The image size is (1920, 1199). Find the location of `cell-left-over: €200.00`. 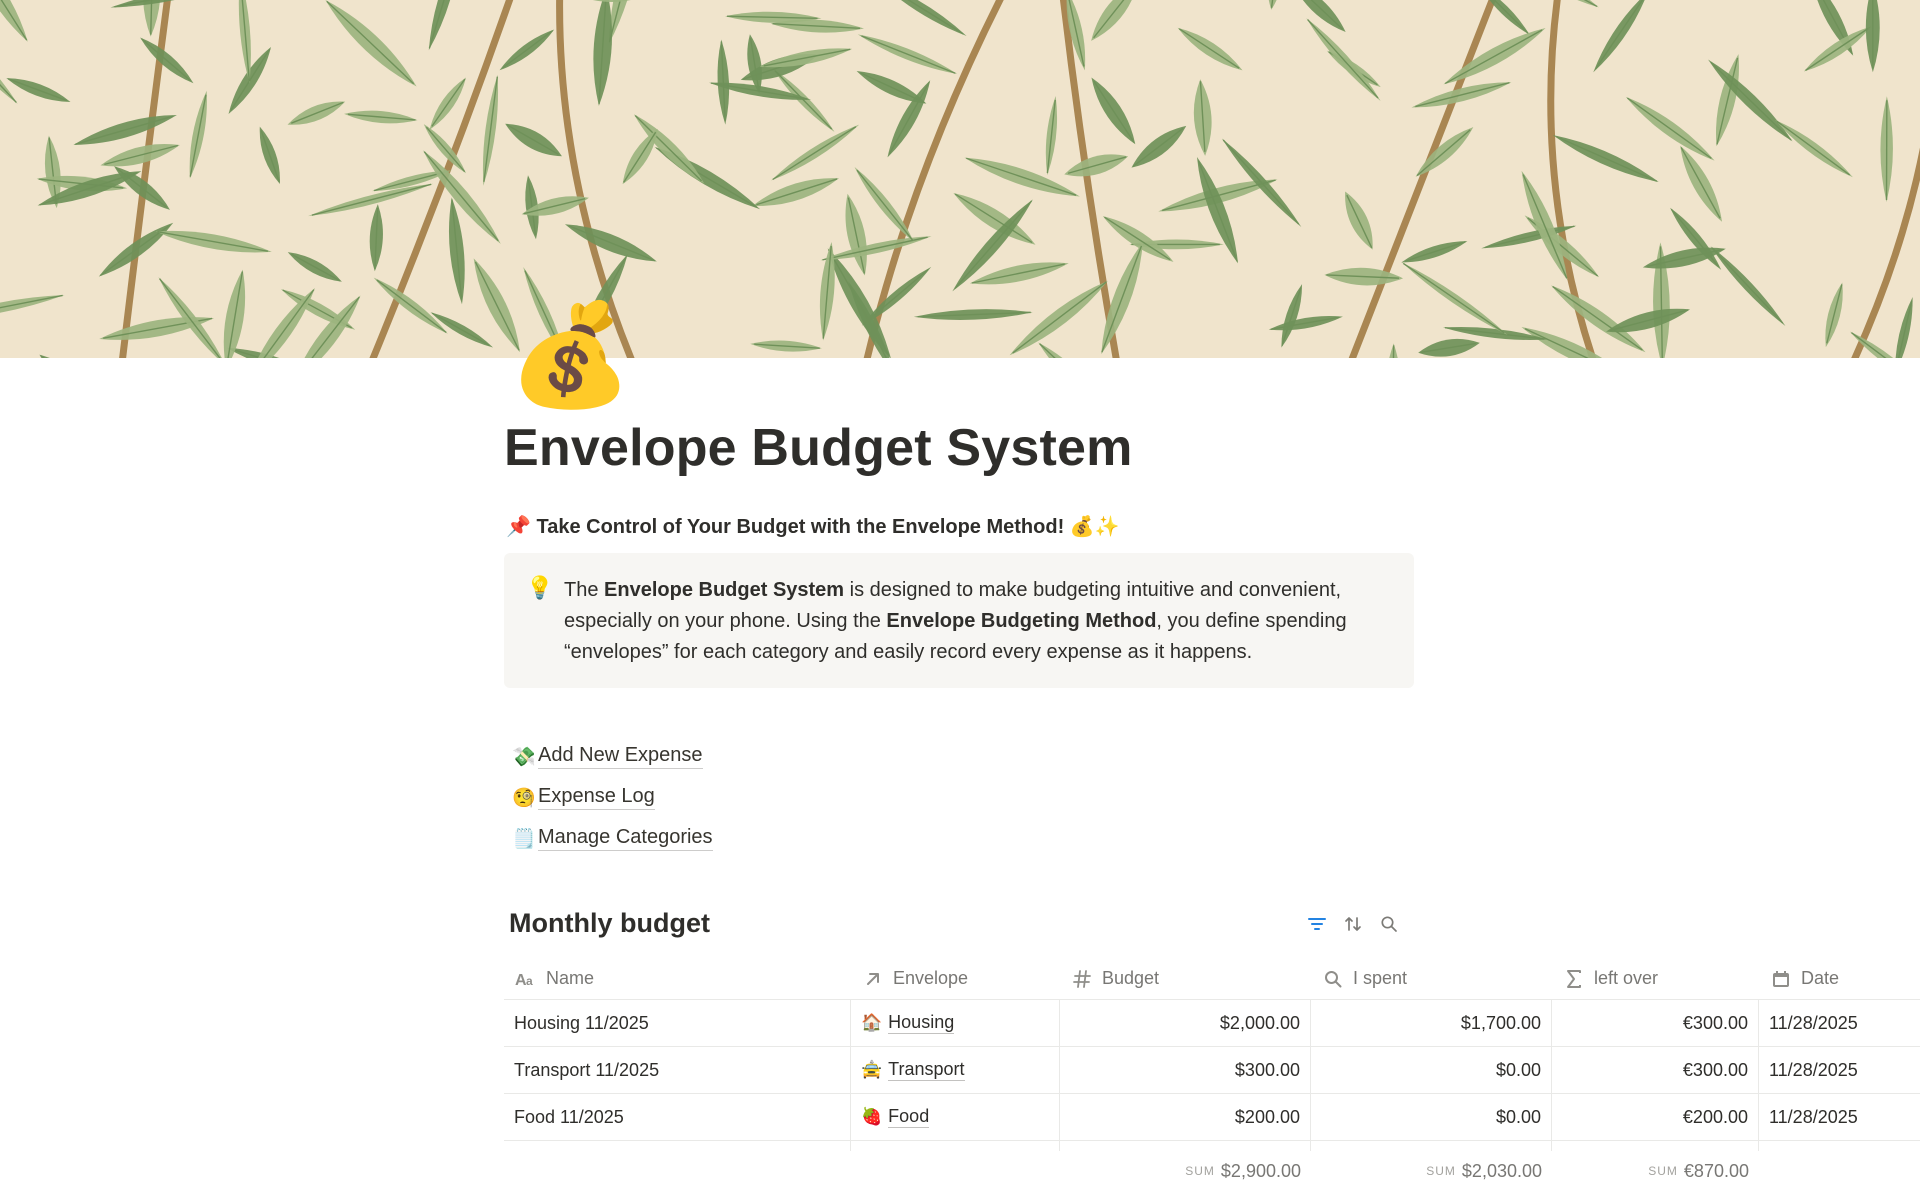

cell-left-over: €200.00 is located at coordinates (1655, 1117).